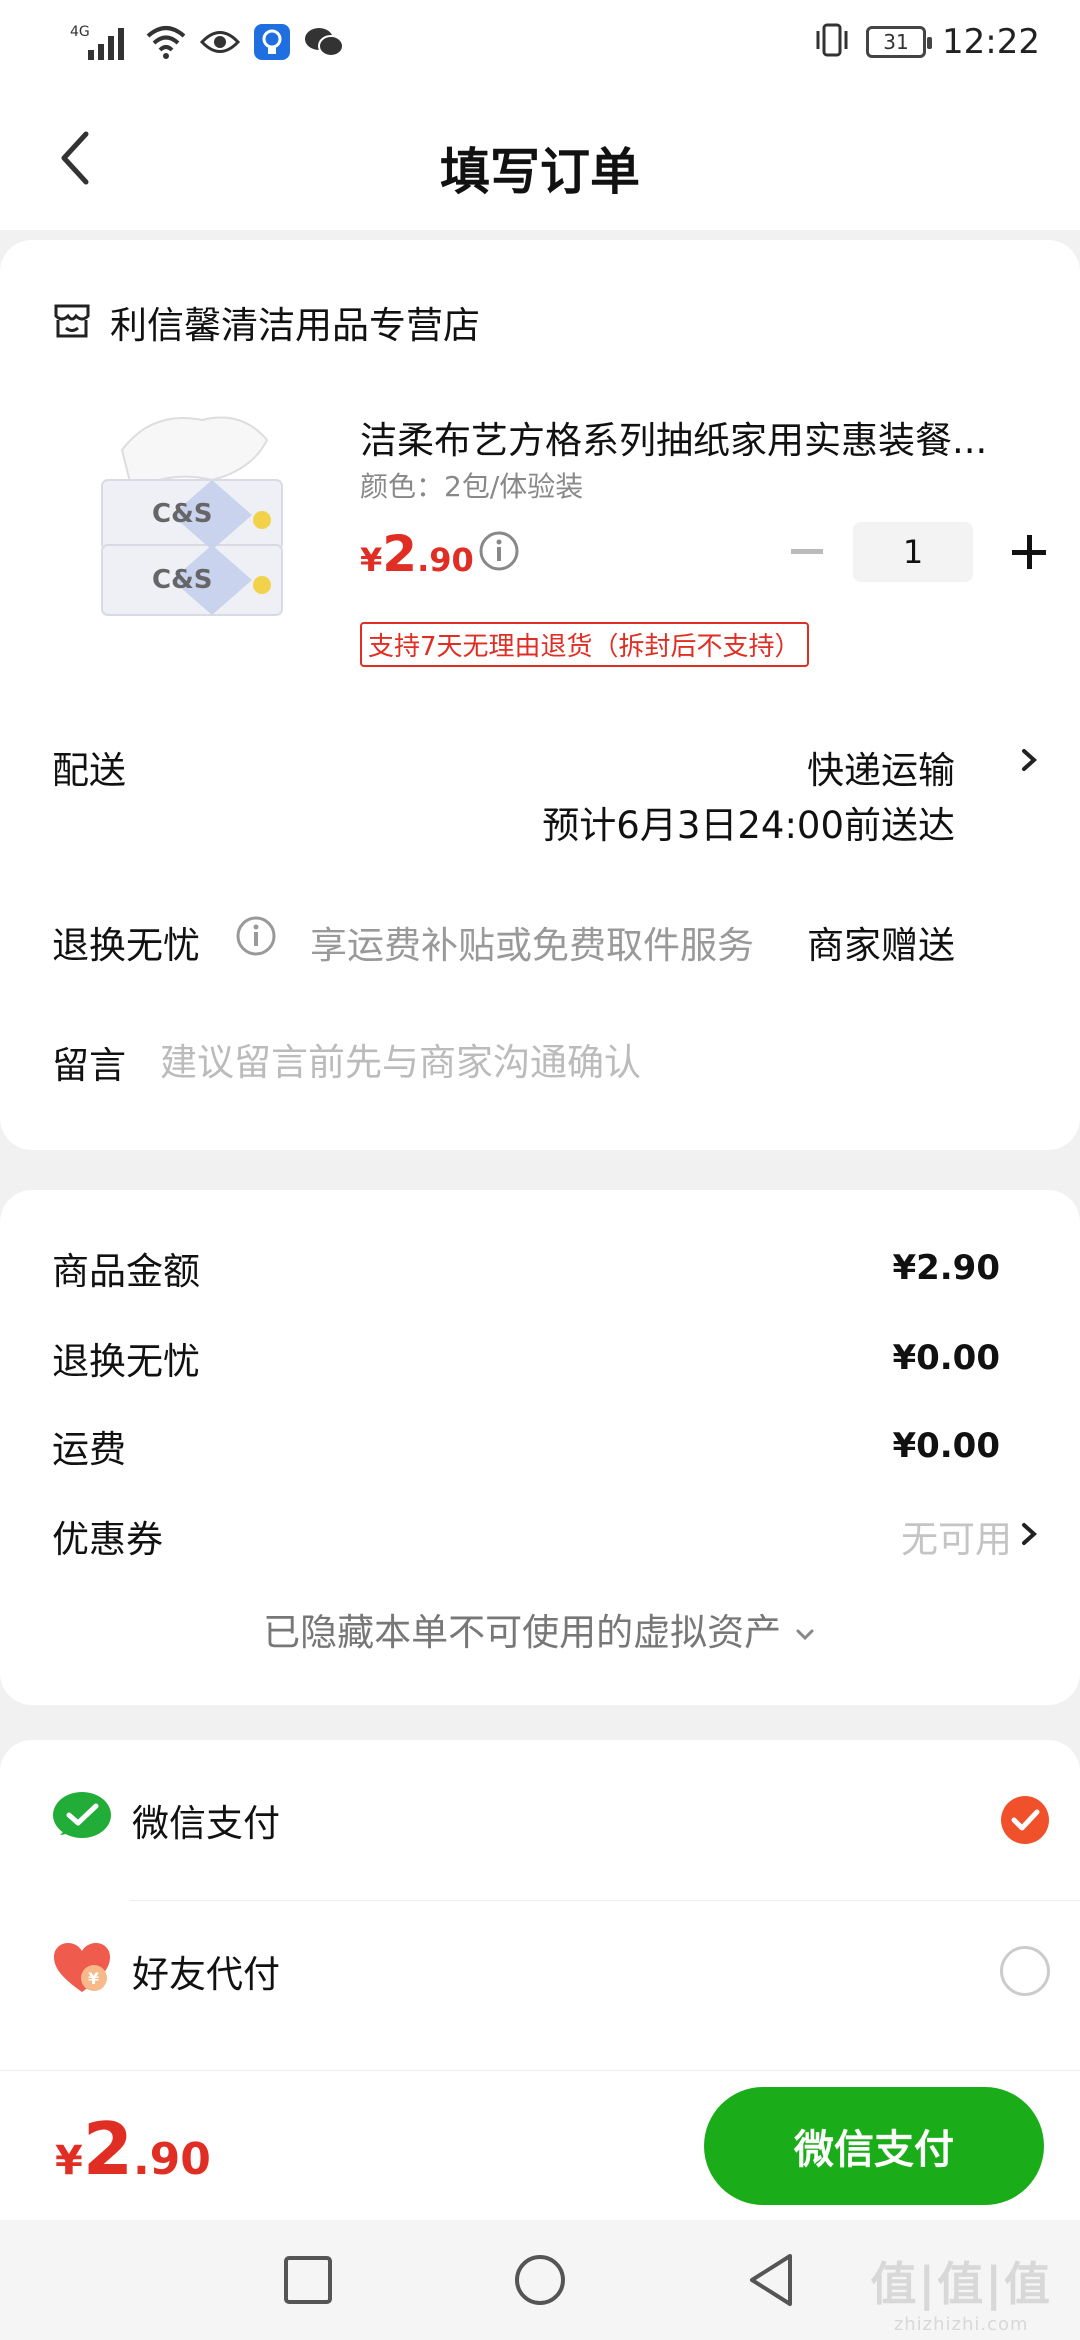 Image resolution: width=1080 pixels, height=2340 pixels. Describe the element at coordinates (80, 32) in the screenshot. I see `network-label: 4G` at that location.